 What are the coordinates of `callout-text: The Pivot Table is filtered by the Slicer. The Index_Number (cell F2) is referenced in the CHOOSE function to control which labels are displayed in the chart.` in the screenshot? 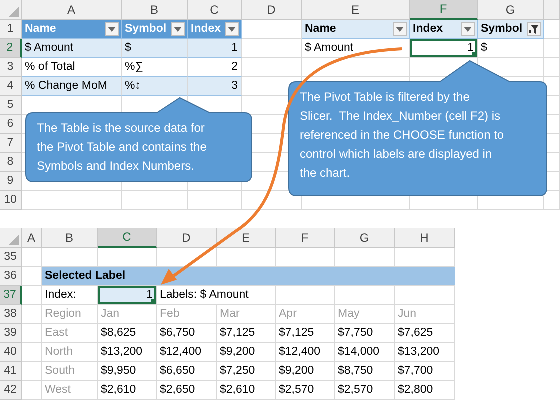 It's located at (403, 135).